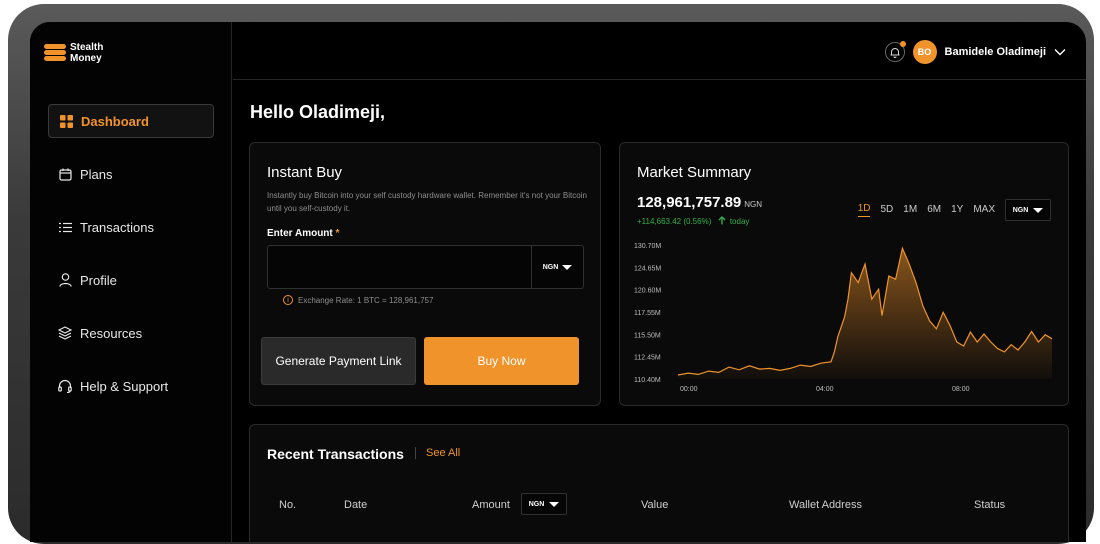  I want to click on page-title: Hello Oladimeji,, so click(318, 112).